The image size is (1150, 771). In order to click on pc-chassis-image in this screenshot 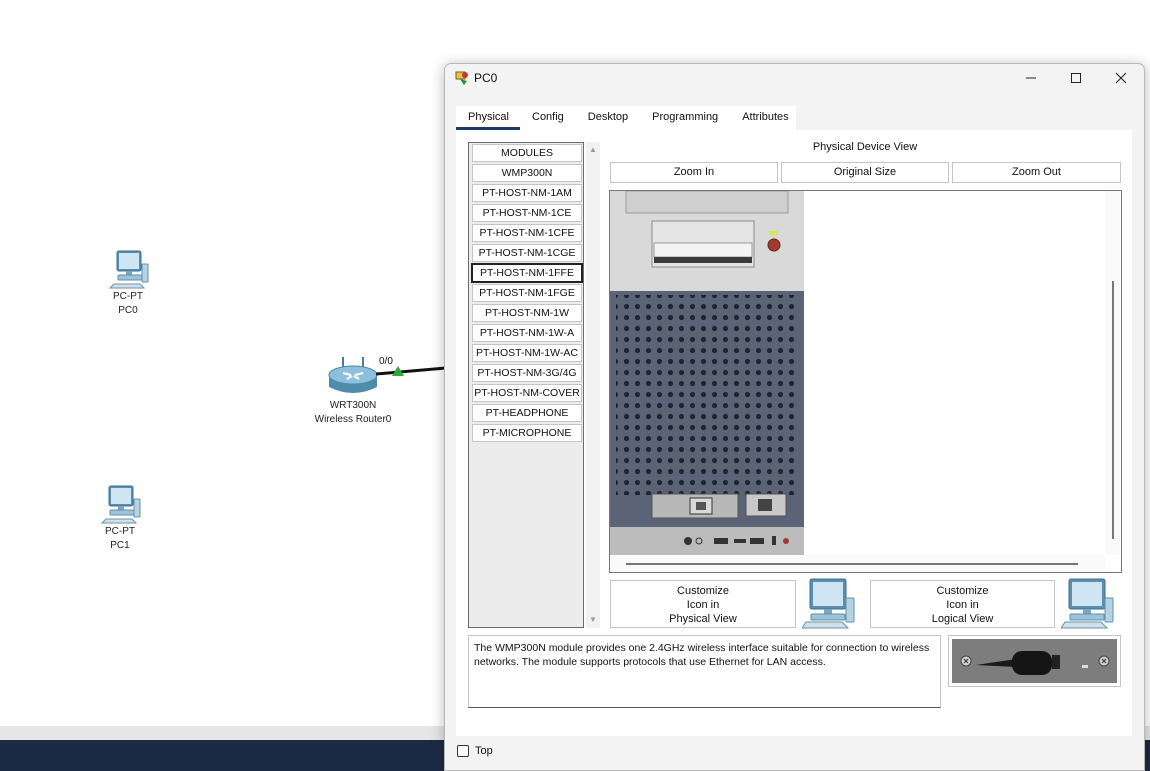, I will do `click(708, 373)`.